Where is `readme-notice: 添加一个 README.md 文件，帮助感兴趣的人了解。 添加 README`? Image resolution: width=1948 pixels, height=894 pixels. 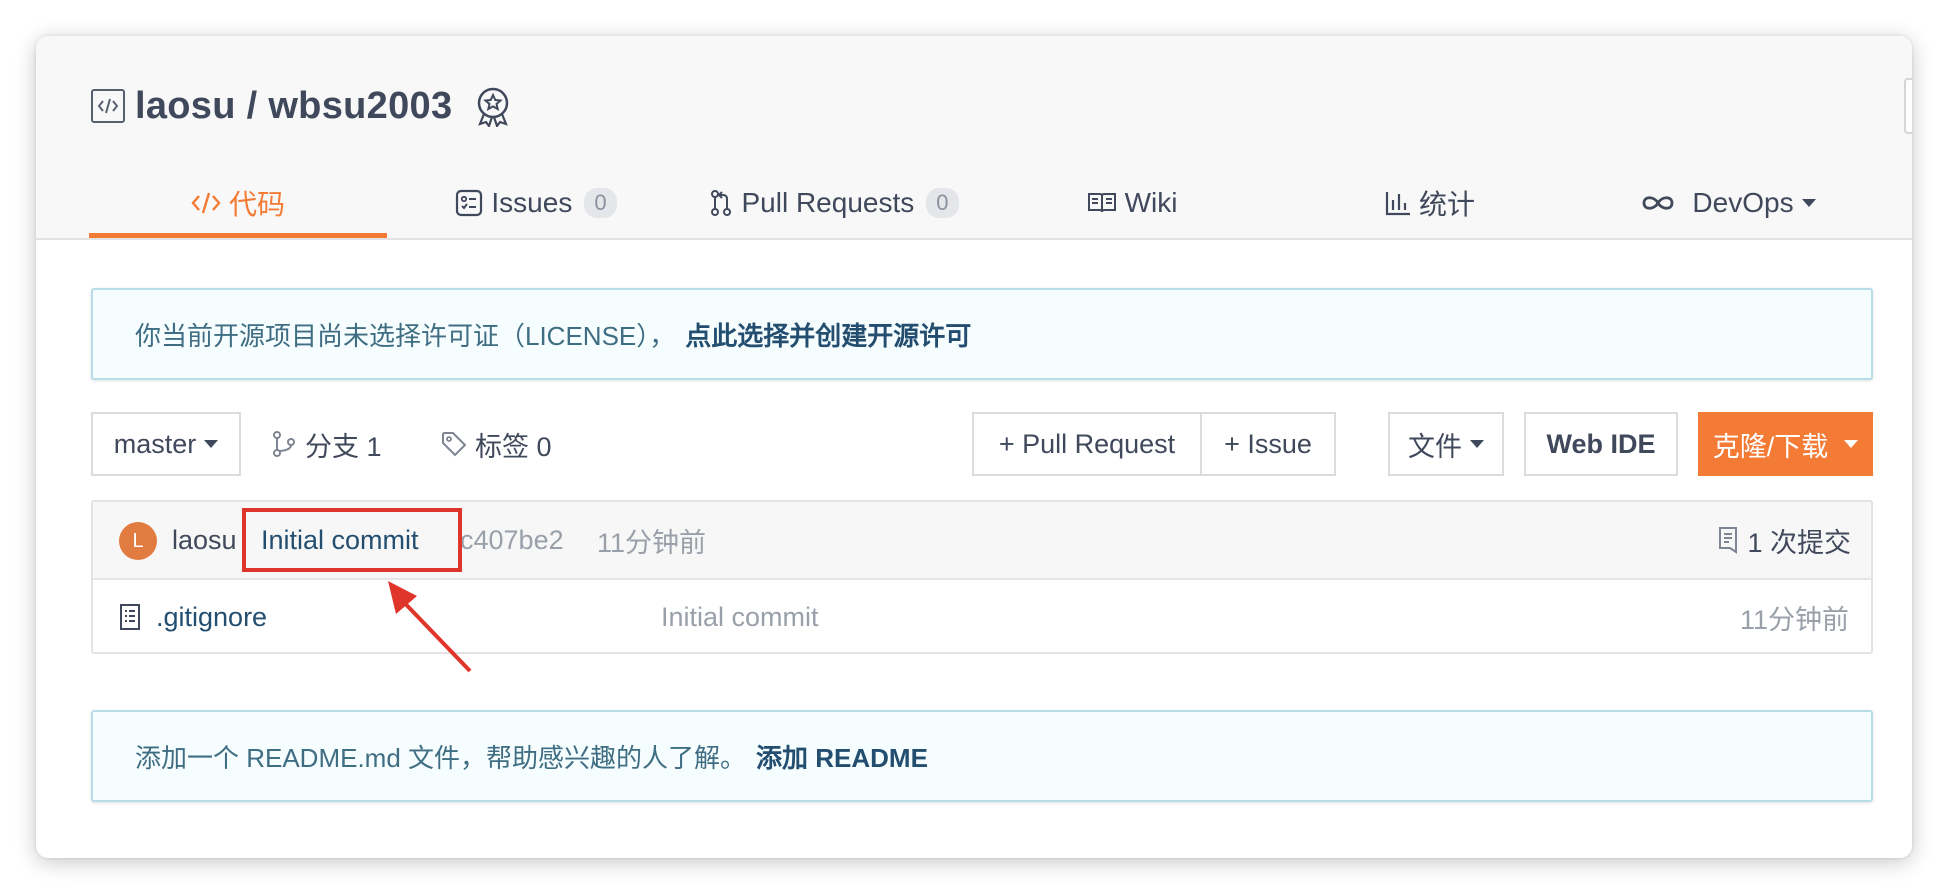 readme-notice: 添加一个 README.md 文件，帮助感兴趣的人了解。 添加 README is located at coordinates (982, 756).